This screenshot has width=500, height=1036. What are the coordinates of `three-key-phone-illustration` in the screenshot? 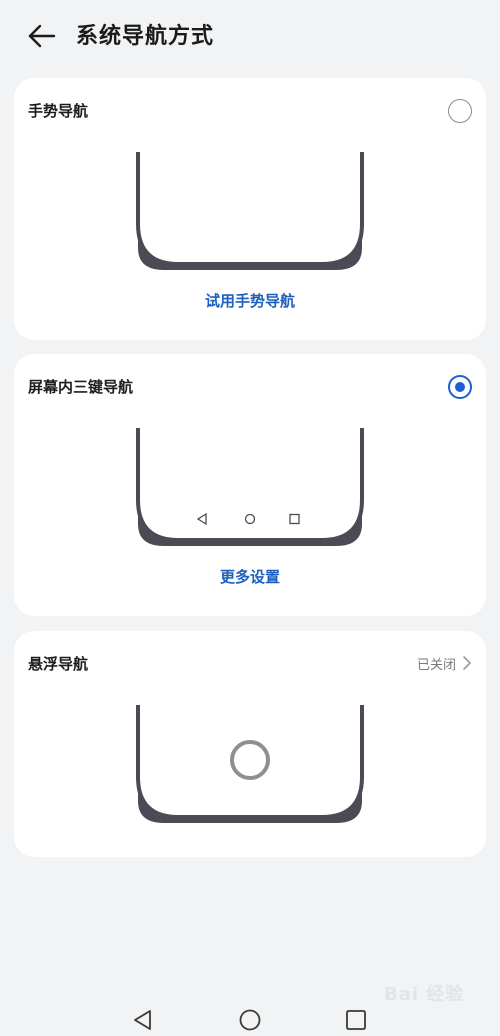 It's located at (250, 487).